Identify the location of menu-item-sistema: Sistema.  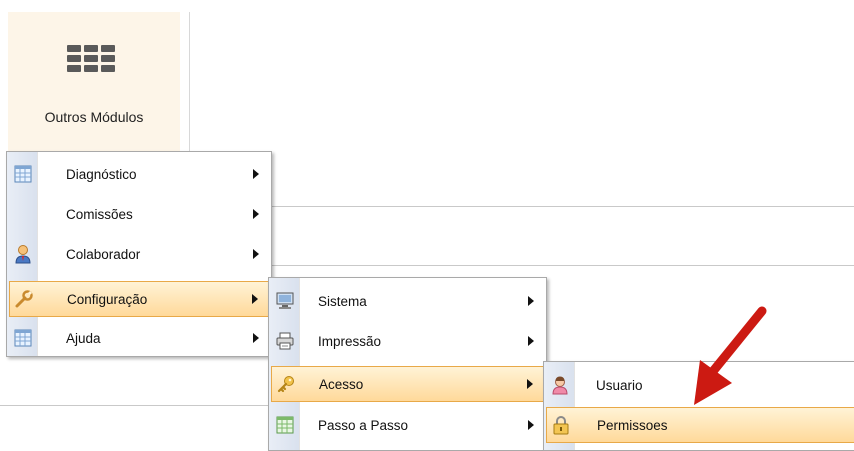
(407, 301).